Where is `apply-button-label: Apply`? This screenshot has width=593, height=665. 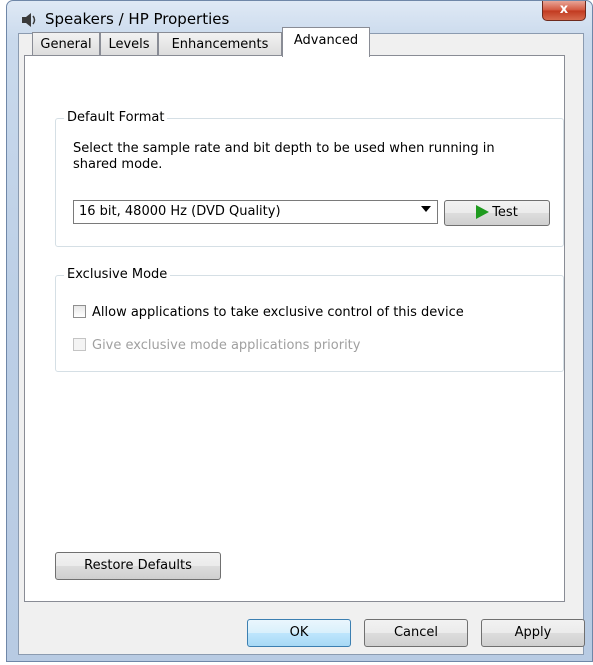
apply-button-label: Apply is located at coordinates (533, 632).